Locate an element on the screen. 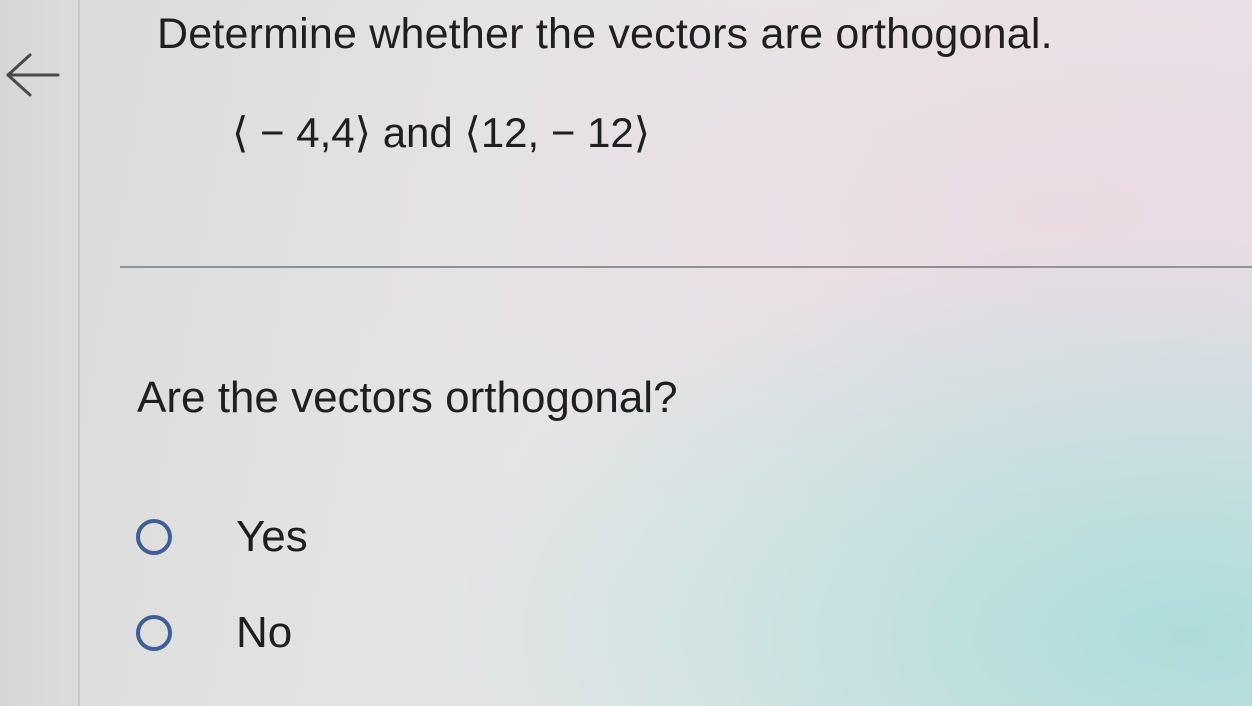  question-prompt: Are the vectors orthogonal? is located at coordinates (407, 397).